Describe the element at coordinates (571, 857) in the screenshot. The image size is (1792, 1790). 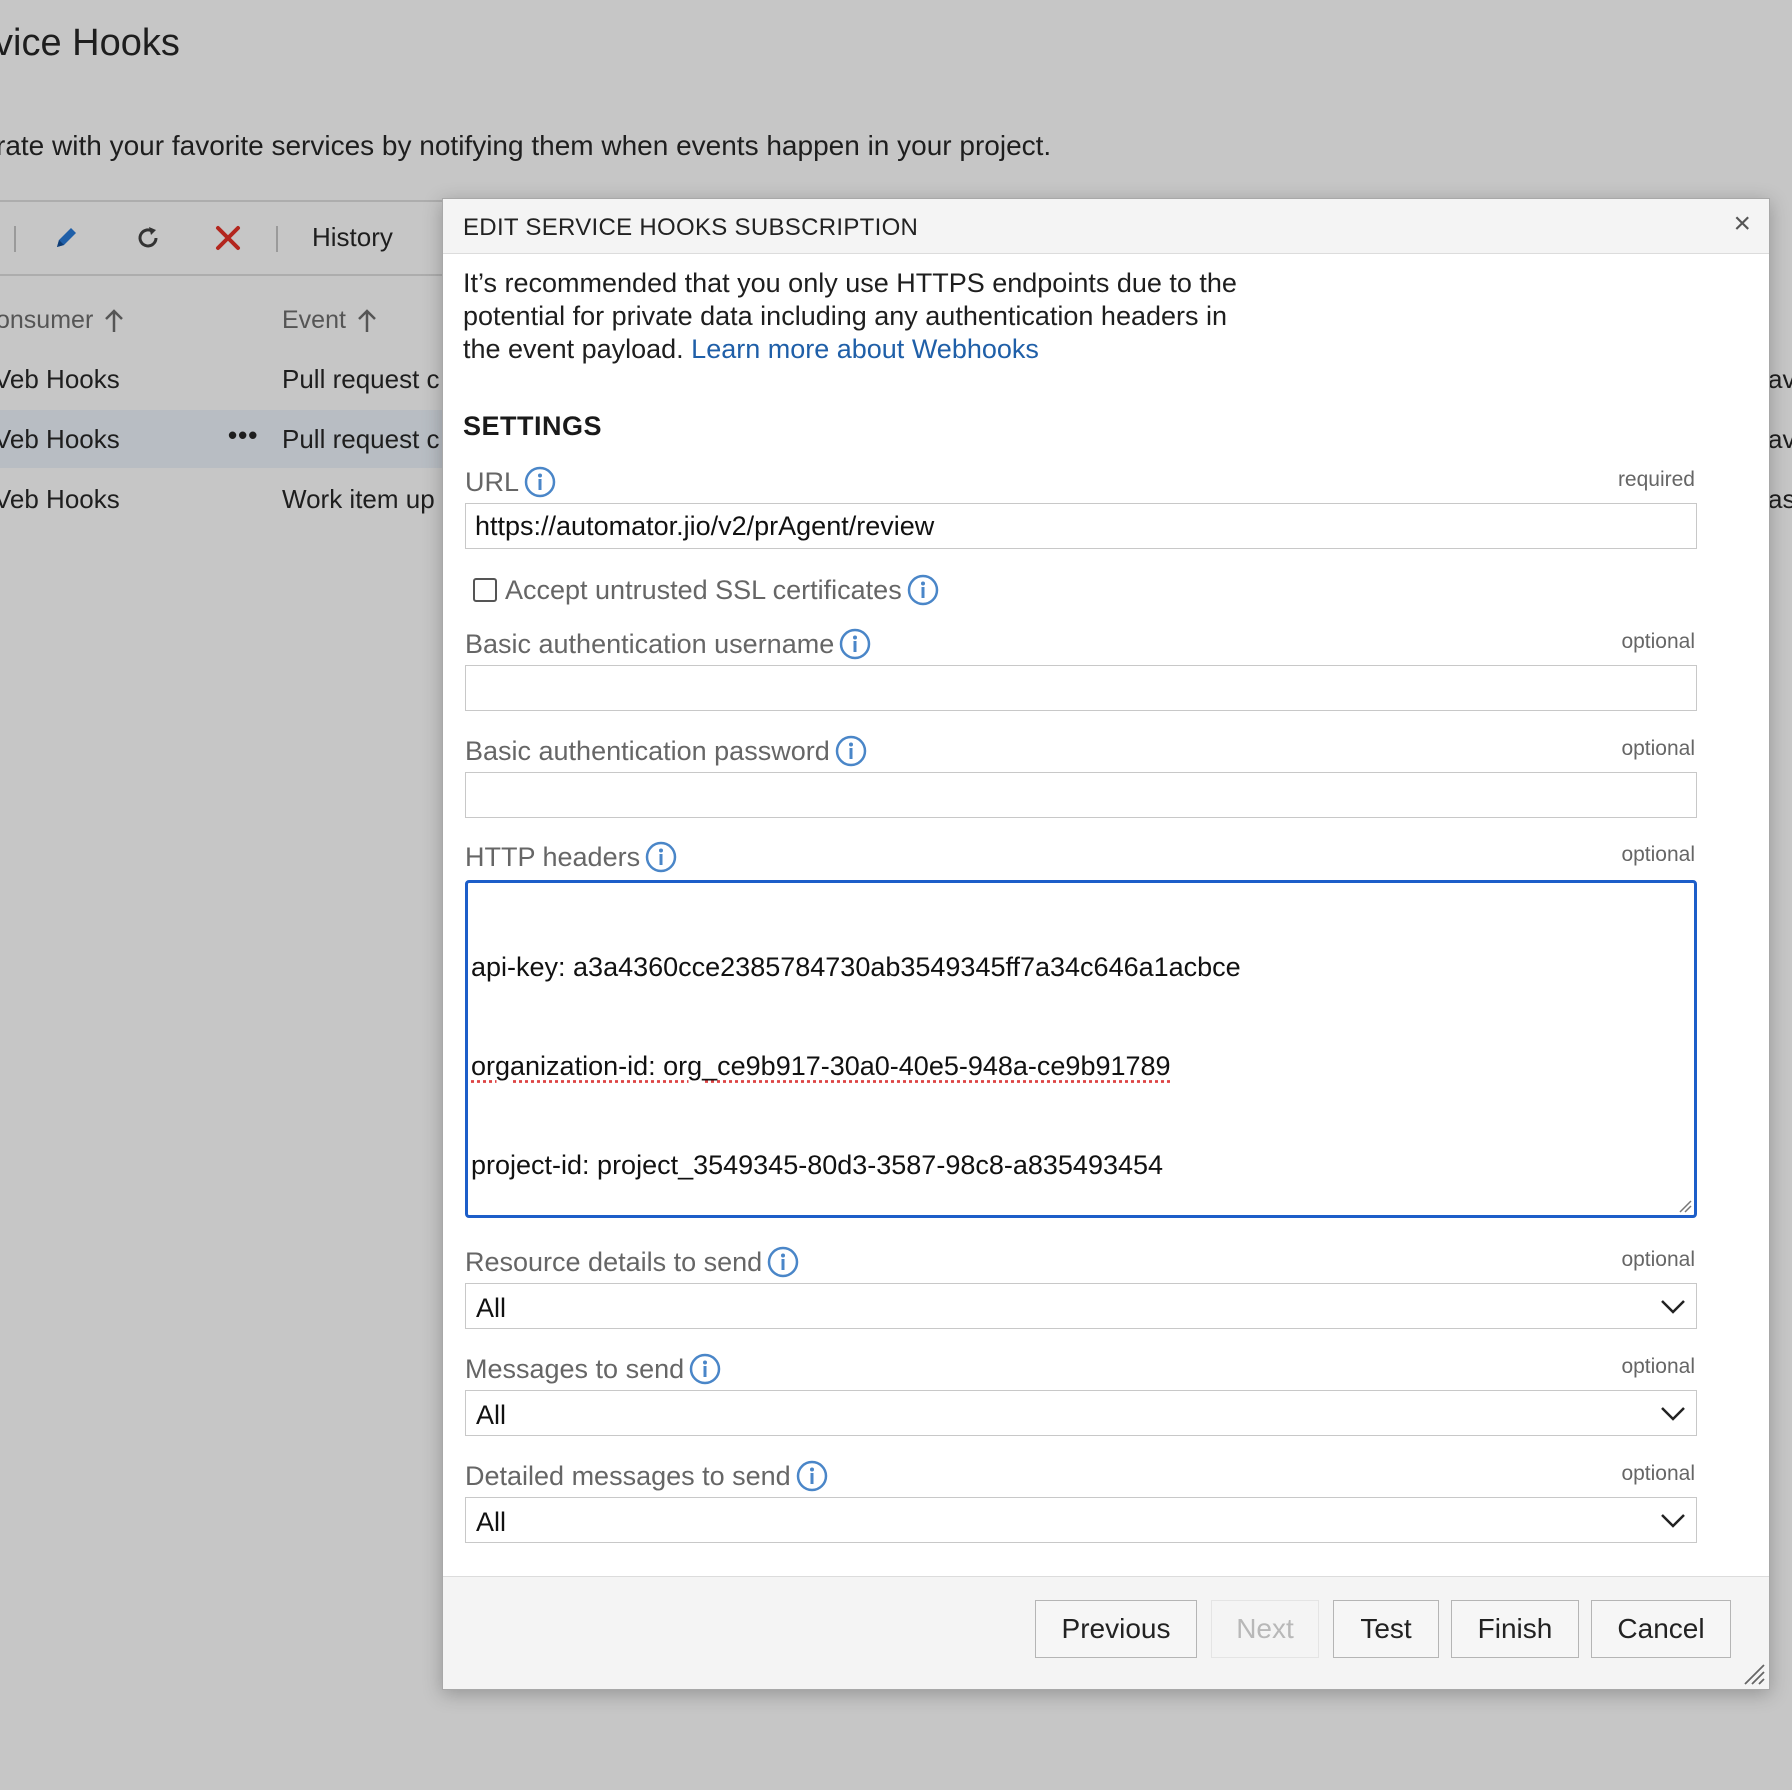
I see `http-headers-label: HTTP headers` at that location.